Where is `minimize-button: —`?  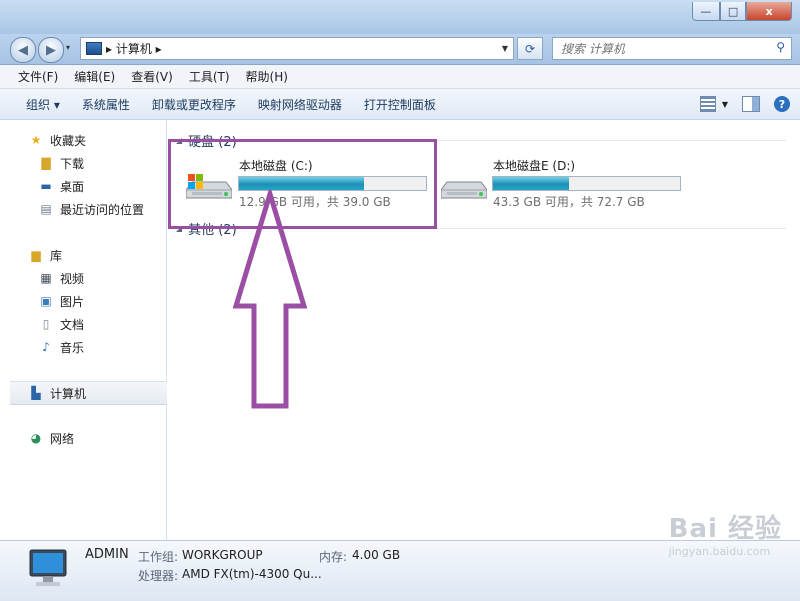 minimize-button: — is located at coordinates (706, 11).